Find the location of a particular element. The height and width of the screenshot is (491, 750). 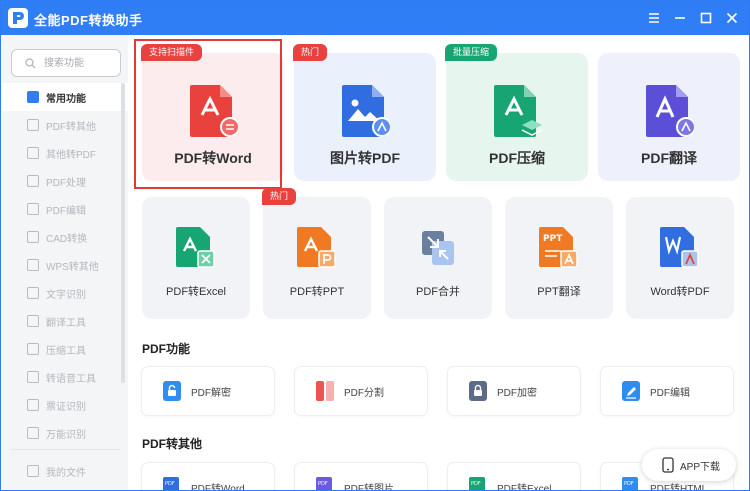

sidebar-item-wps: WPS转其他 is located at coordinates (65, 265).